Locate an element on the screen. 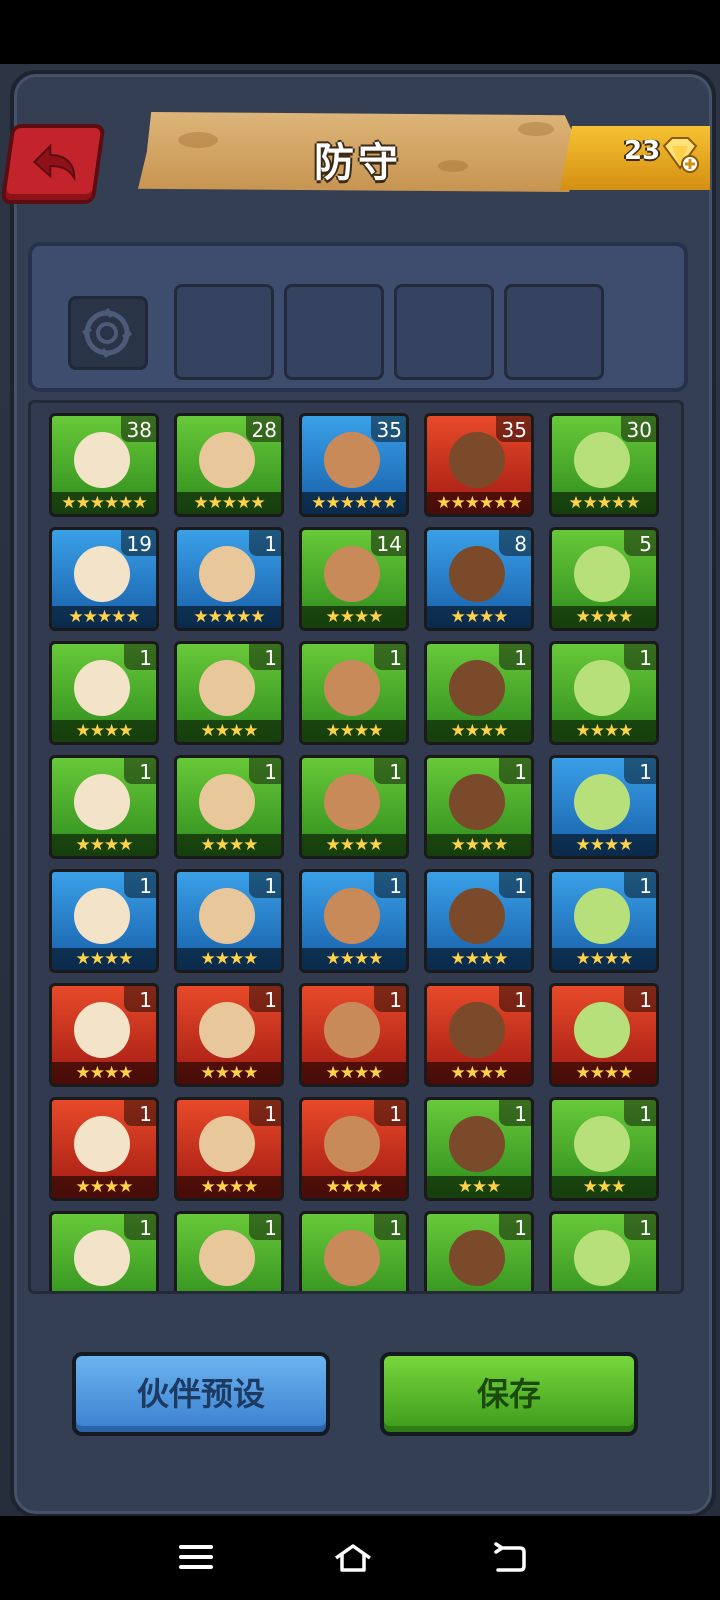  back-nav-icon is located at coordinates (510, 1558).